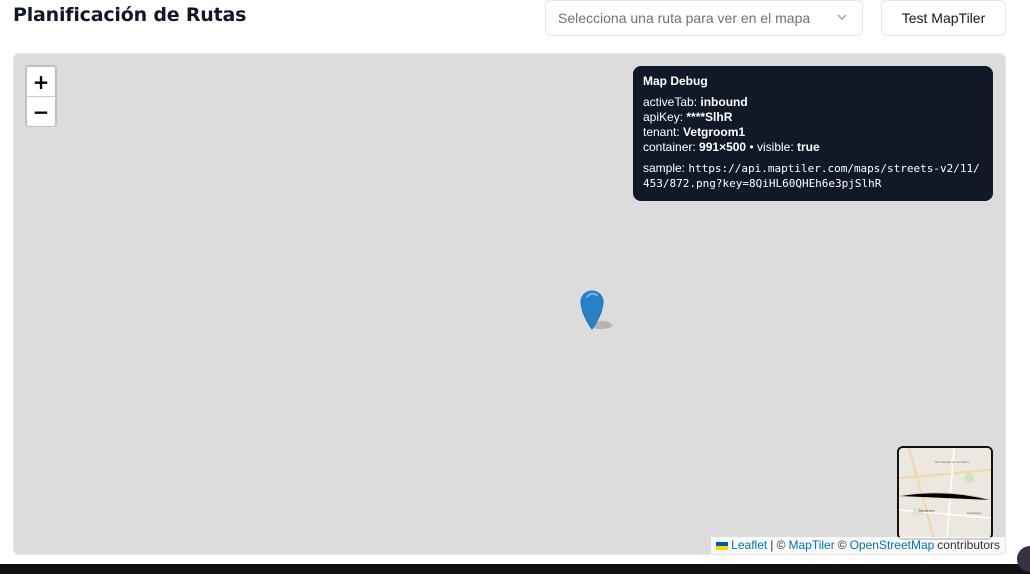 This screenshot has width=1030, height=574. Describe the element at coordinates (812, 545) in the screenshot. I see `maptiler-link: MapTiler` at that location.